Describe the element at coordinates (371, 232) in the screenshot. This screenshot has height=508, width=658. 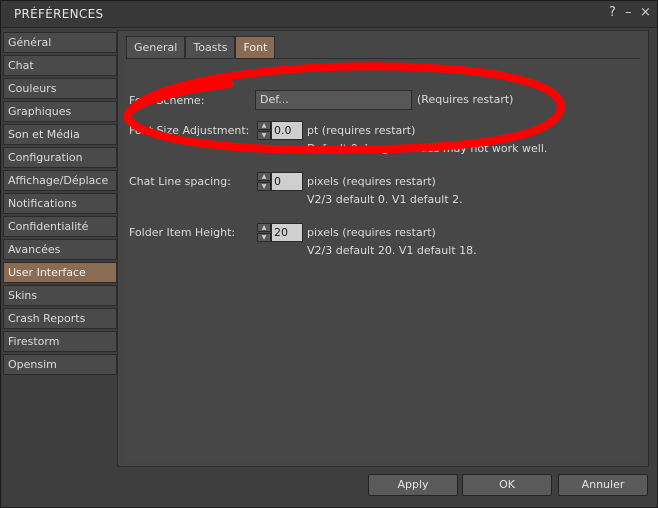
I see `folder-item-height-unit-note: pixels (requires restart)` at that location.